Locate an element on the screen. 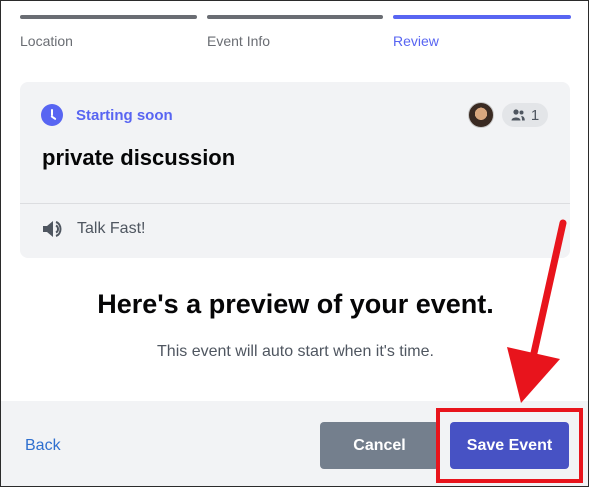 The width and height of the screenshot is (589, 487). clock-icon is located at coordinates (52, 115).